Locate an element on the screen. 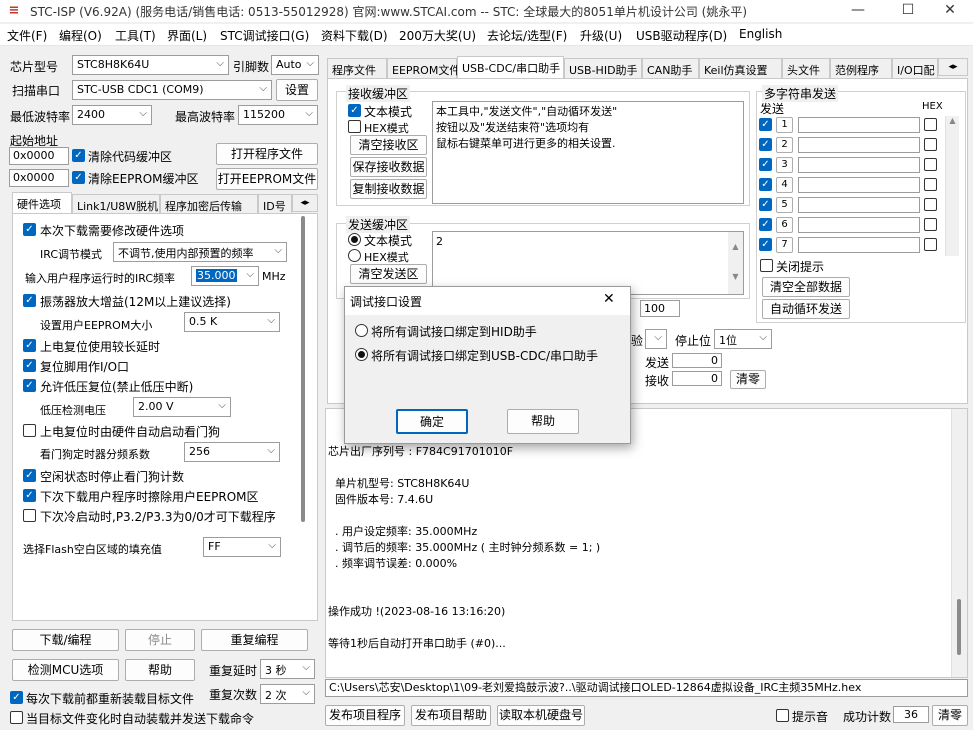  tab-eeprom-file: EEPROM文件 is located at coordinates (423, 68).